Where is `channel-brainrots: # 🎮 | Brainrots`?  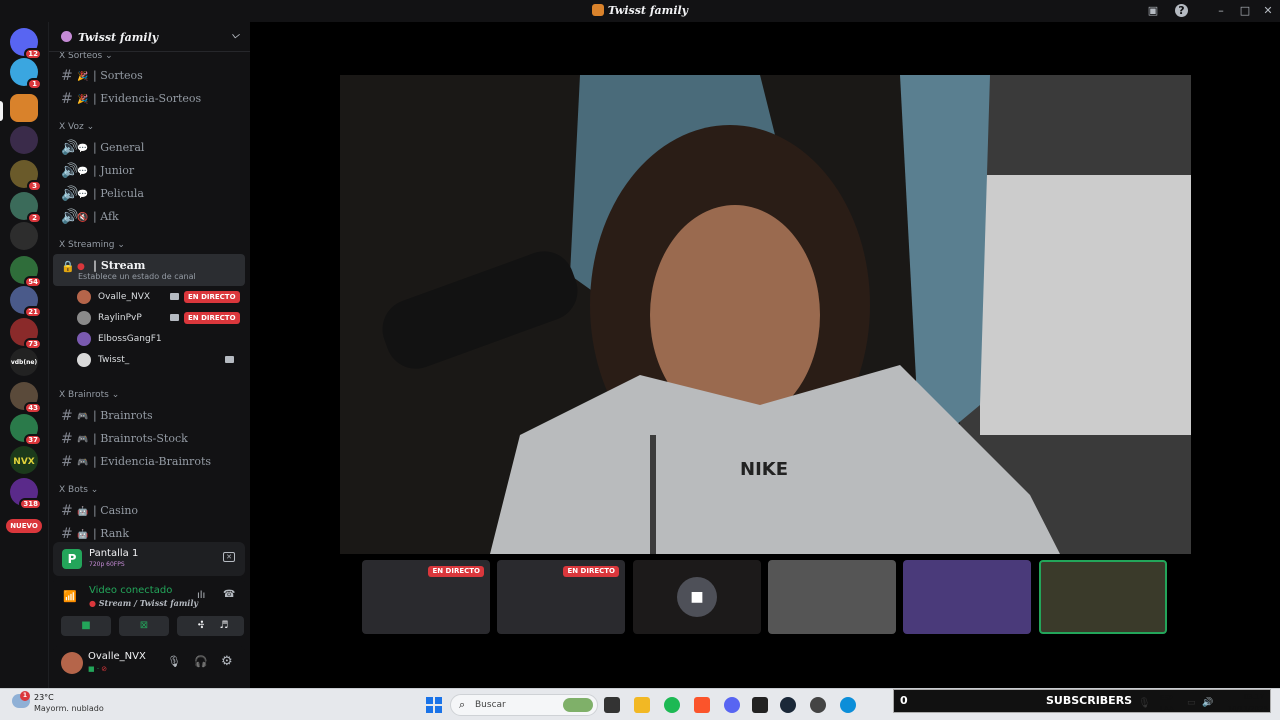 channel-brainrots: # 🎮 | Brainrots is located at coordinates (149, 414).